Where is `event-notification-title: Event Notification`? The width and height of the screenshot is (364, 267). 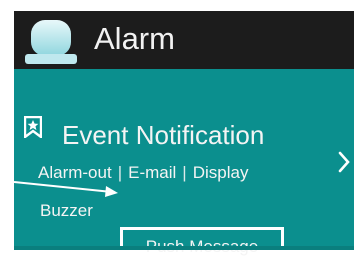 event-notification-title: Event Notification is located at coordinates (163, 135).